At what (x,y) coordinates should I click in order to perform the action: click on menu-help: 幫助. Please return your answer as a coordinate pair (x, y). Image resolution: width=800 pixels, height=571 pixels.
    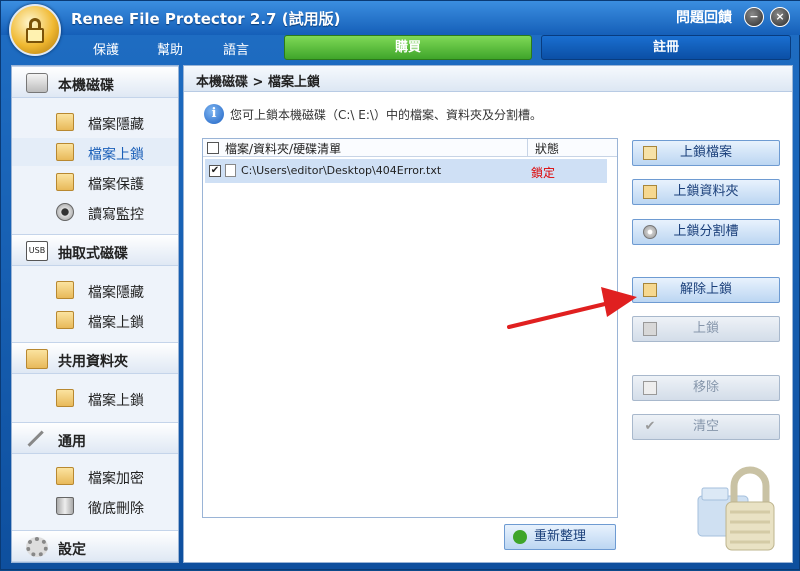
    Looking at the image, I should click on (170, 48).